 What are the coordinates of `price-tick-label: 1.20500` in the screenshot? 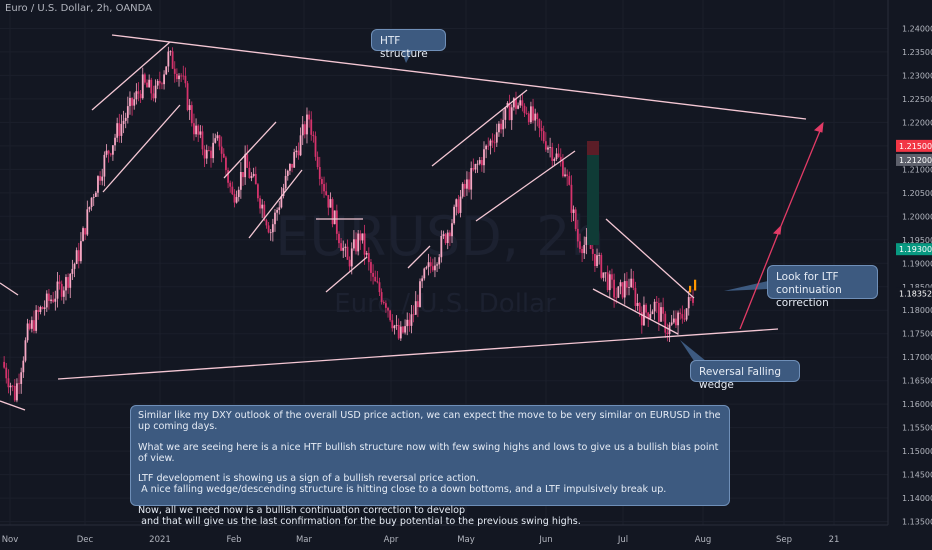 It's located at (917, 193).